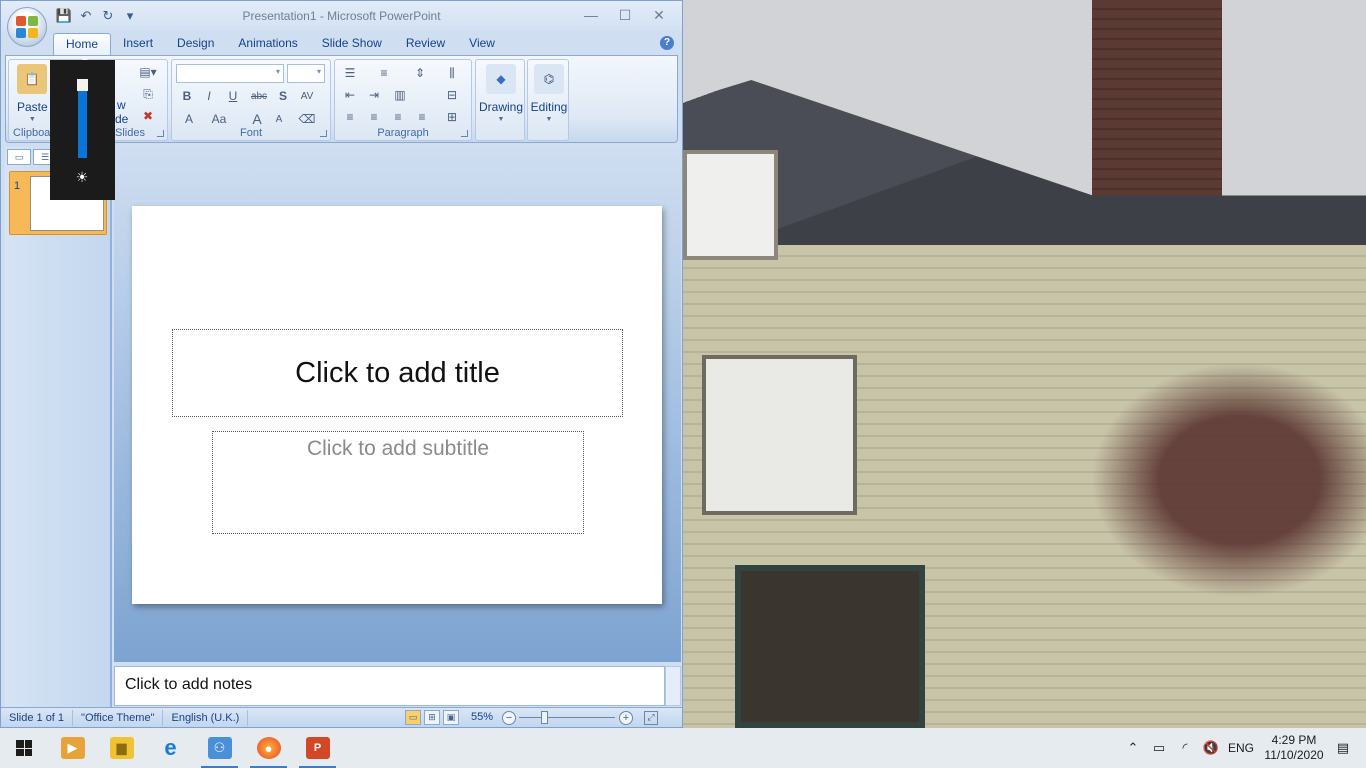 This screenshot has width=1366, height=768. I want to click on align-right-icon: ≡, so click(398, 117).